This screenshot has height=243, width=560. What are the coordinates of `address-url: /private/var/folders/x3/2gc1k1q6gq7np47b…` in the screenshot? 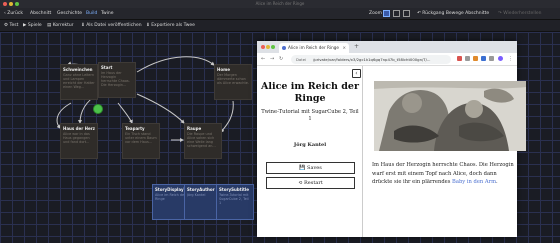 It's located at (372, 59).